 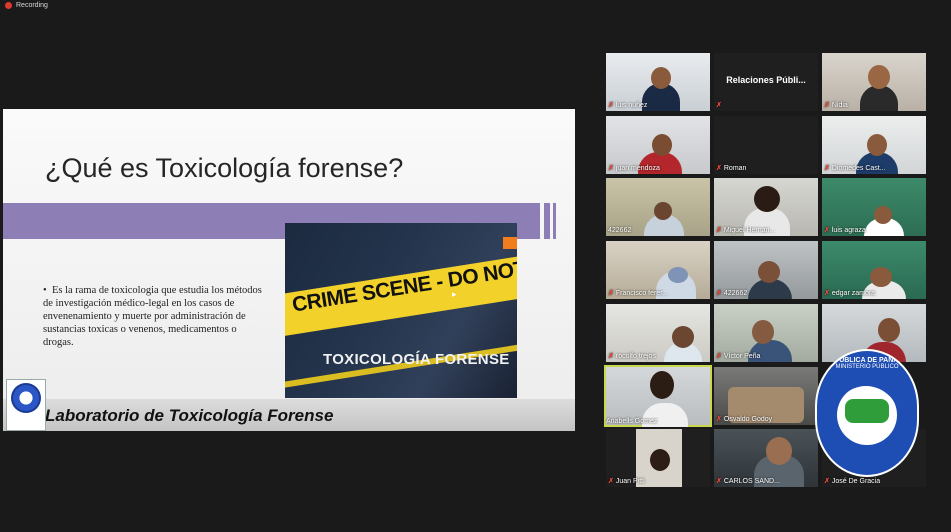 What do you see at coordinates (620, 230) in the screenshot?
I see `participant-name: 422662` at bounding box center [620, 230].